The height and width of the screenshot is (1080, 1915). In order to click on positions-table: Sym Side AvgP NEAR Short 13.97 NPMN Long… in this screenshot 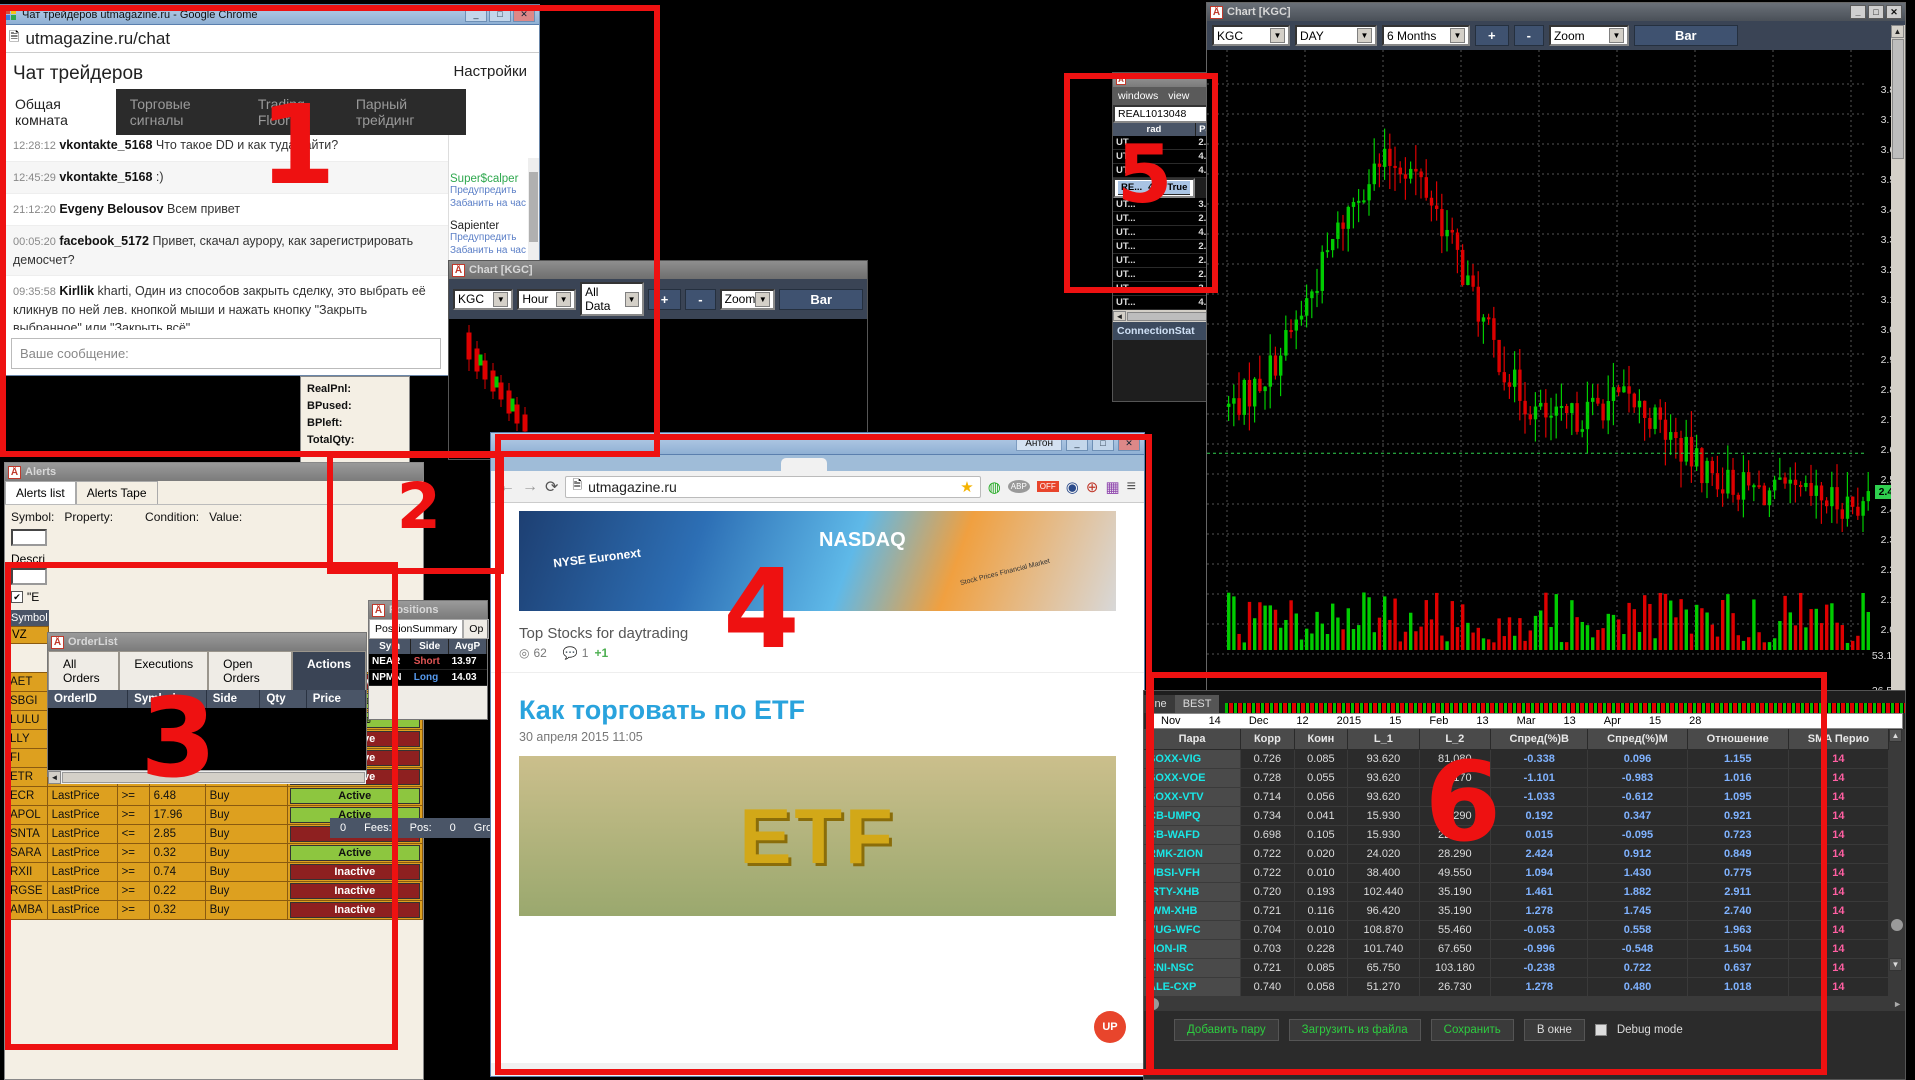, I will do `click(428, 662)`.